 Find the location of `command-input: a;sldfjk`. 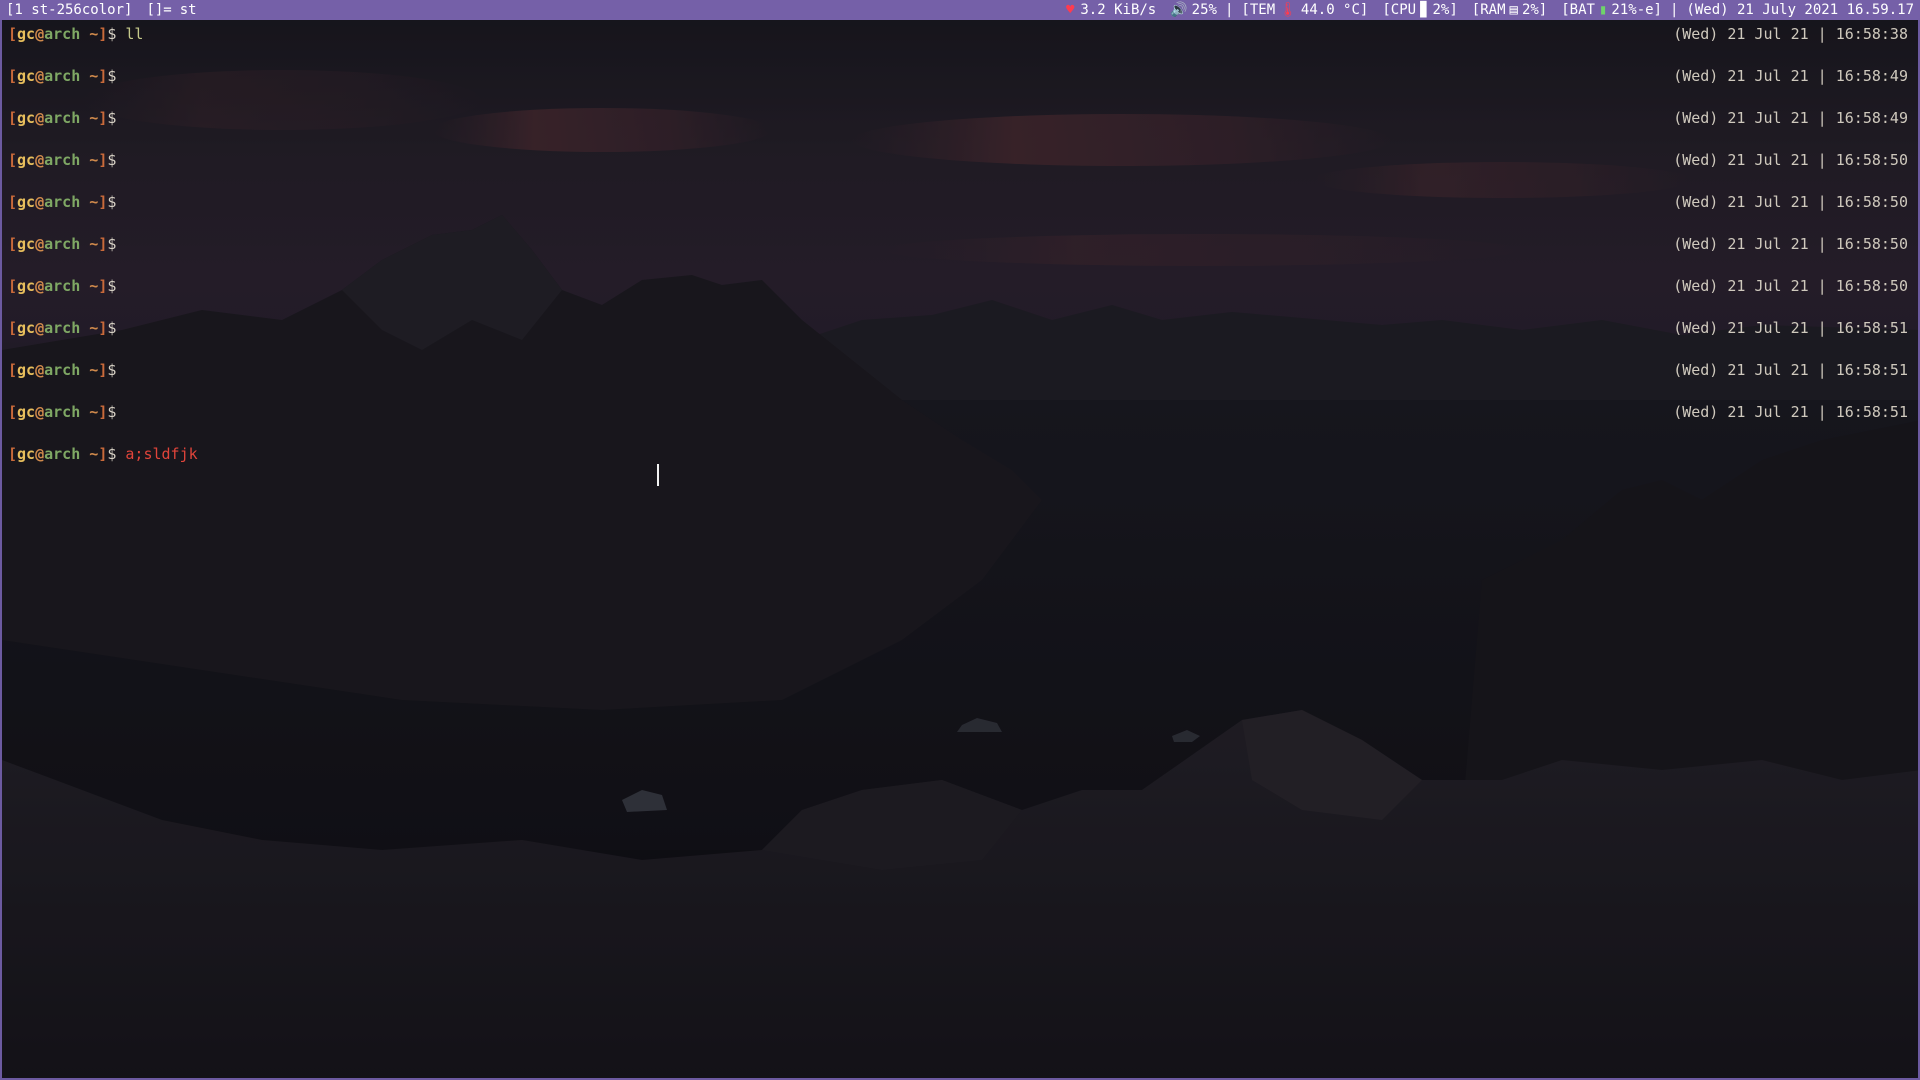

command-input: a;sldfjk is located at coordinates (161, 454).